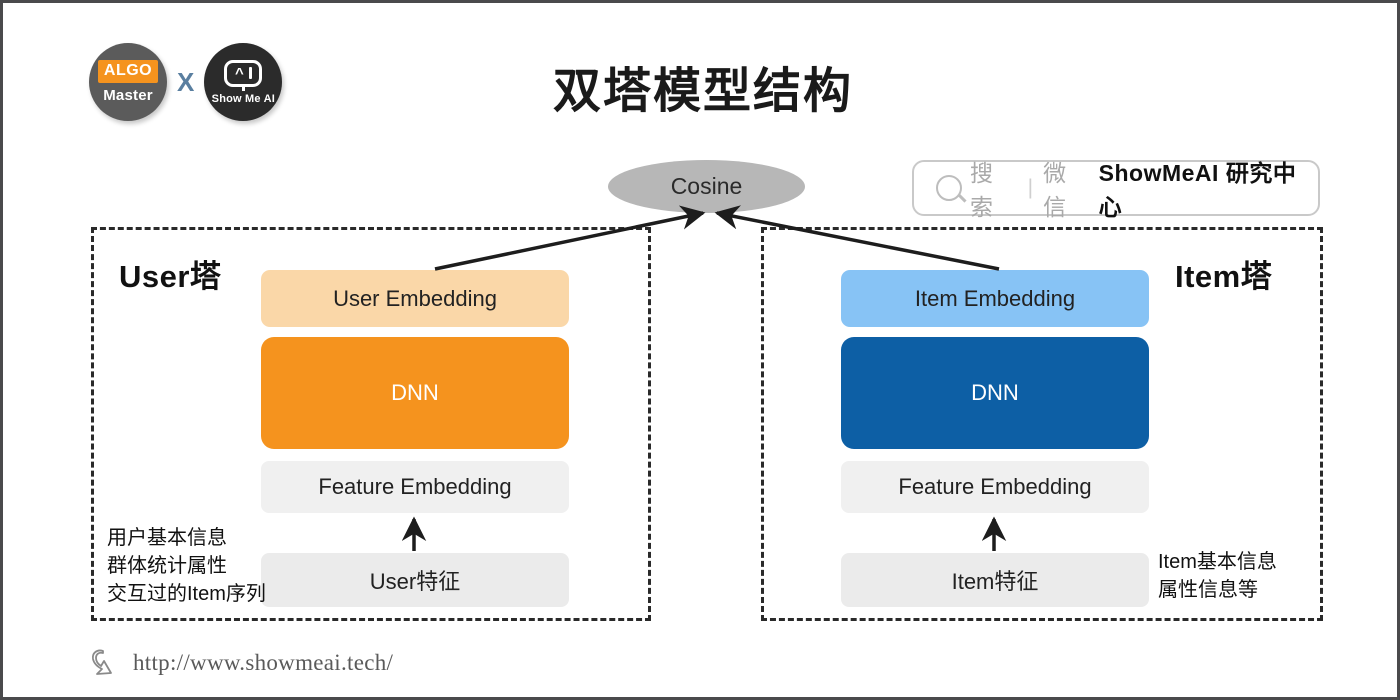  Describe the element at coordinates (101, 662) in the screenshot. I see `cursor-icon` at that location.